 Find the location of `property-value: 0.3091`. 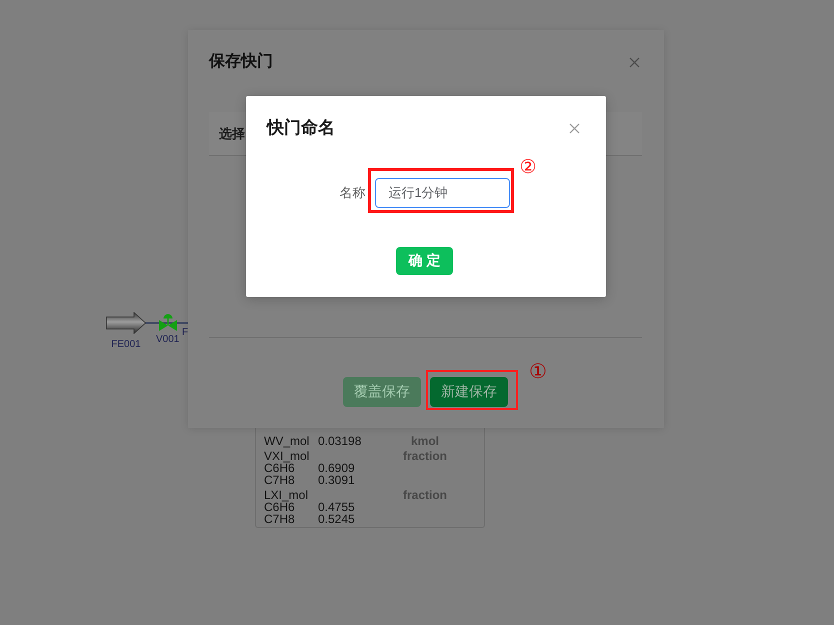

property-value: 0.3091 is located at coordinates (336, 480).